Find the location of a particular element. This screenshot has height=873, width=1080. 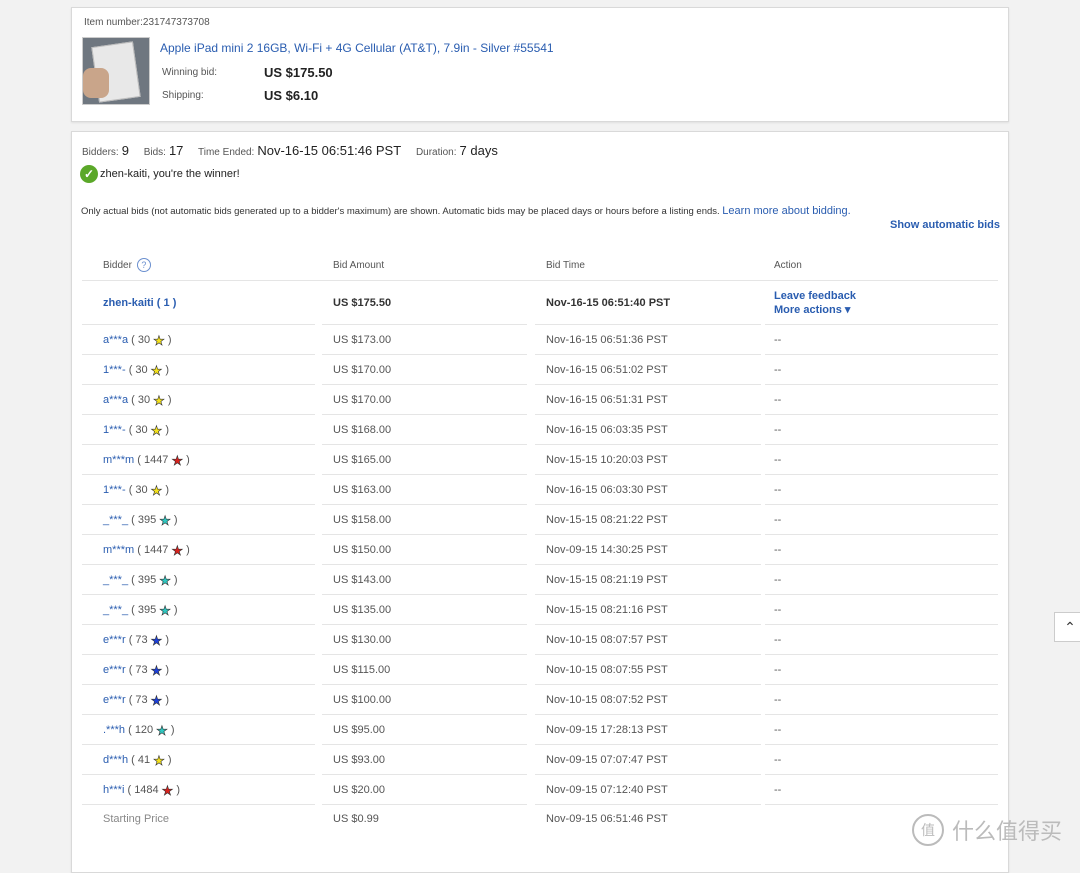

item-number-label: Item number: is located at coordinates (113, 22).